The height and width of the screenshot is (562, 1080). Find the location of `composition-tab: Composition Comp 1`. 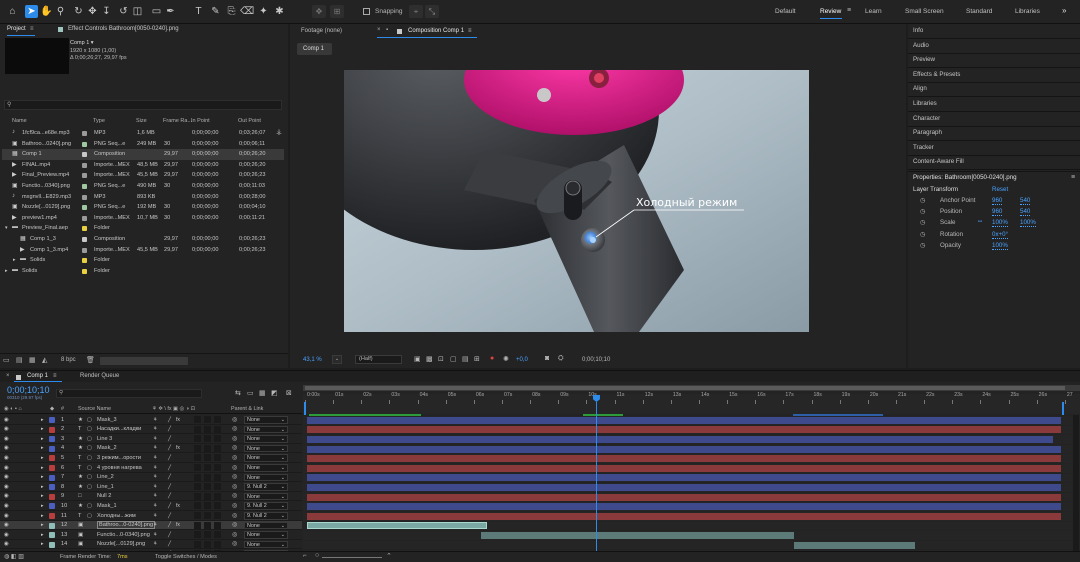

composition-tab: Composition Comp 1 is located at coordinates (436, 31).